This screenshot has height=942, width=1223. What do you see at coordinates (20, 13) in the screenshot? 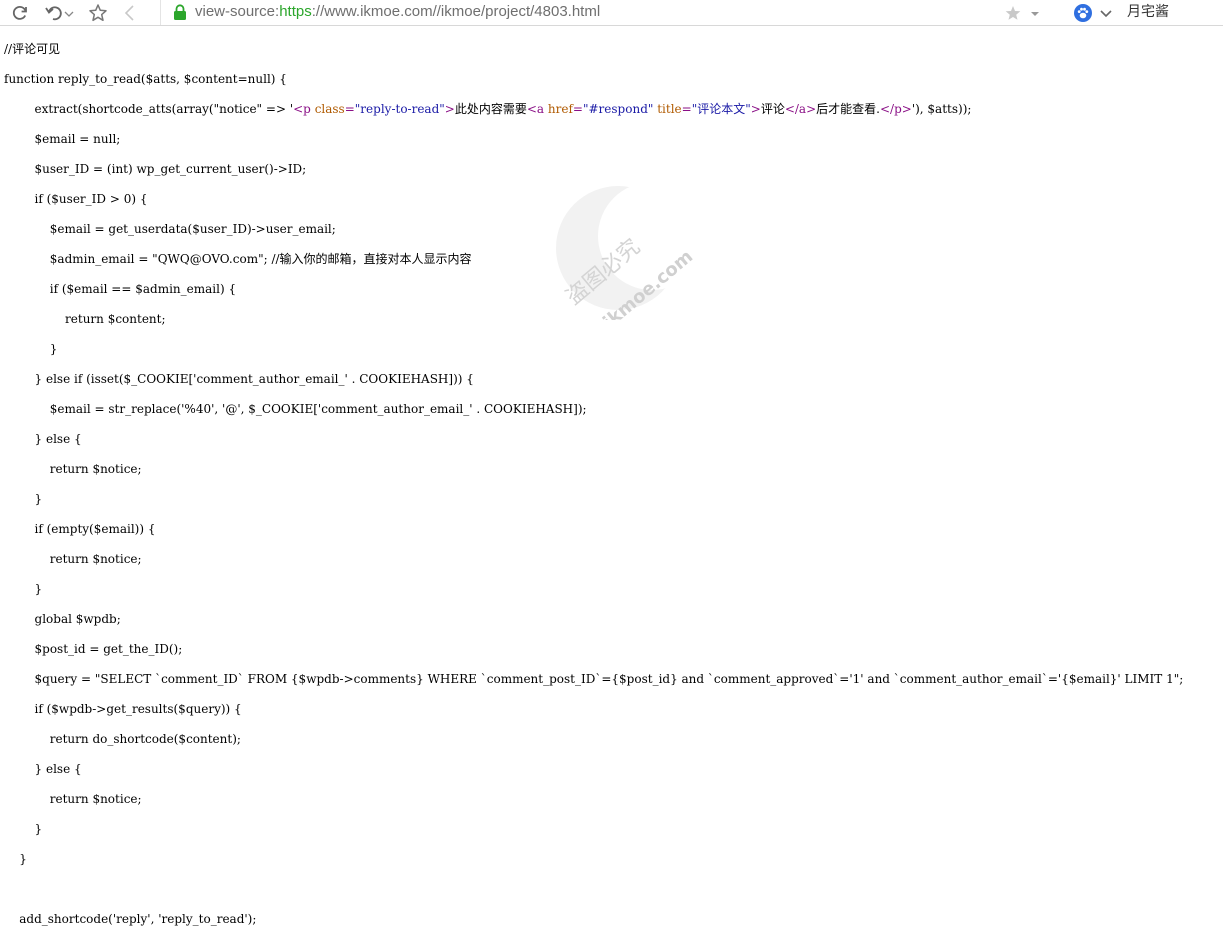
I see `refresh-icon` at bounding box center [20, 13].